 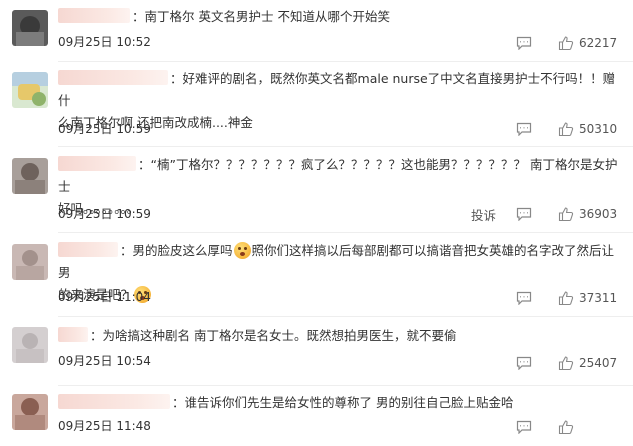 I want to click on comment-actions: 25407, so click(x=567, y=363).